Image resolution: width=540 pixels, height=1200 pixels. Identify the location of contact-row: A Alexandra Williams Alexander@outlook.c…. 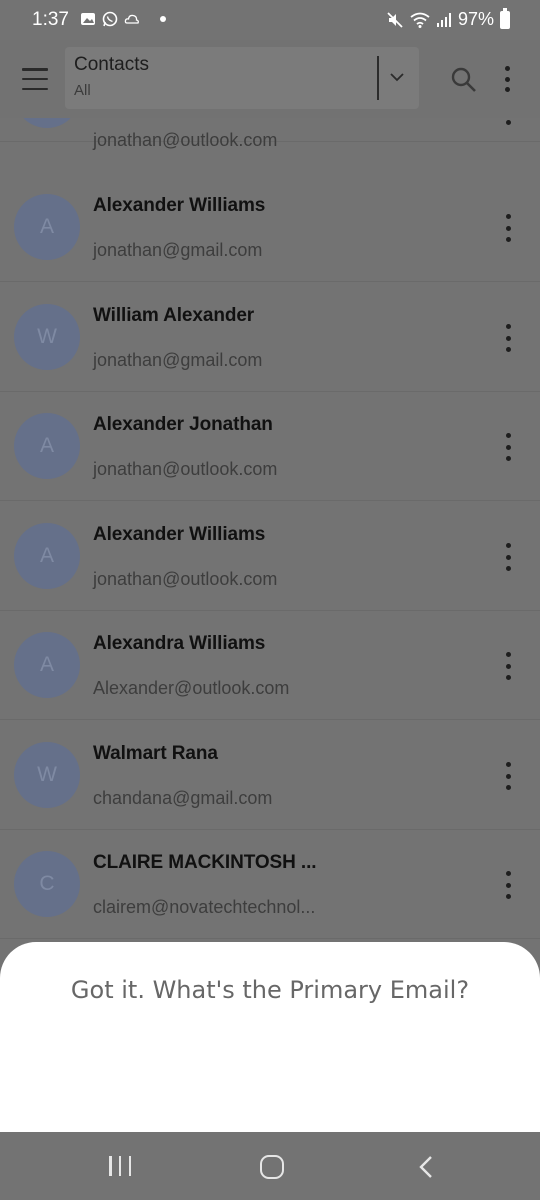
(270, 665).